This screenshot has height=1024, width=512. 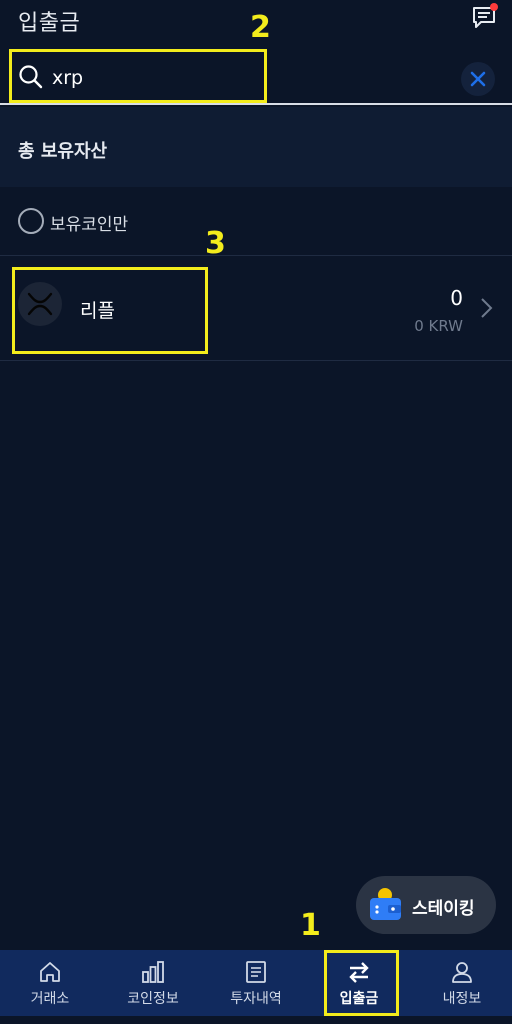 What do you see at coordinates (215, 243) in the screenshot?
I see `annotation-number: 3` at bounding box center [215, 243].